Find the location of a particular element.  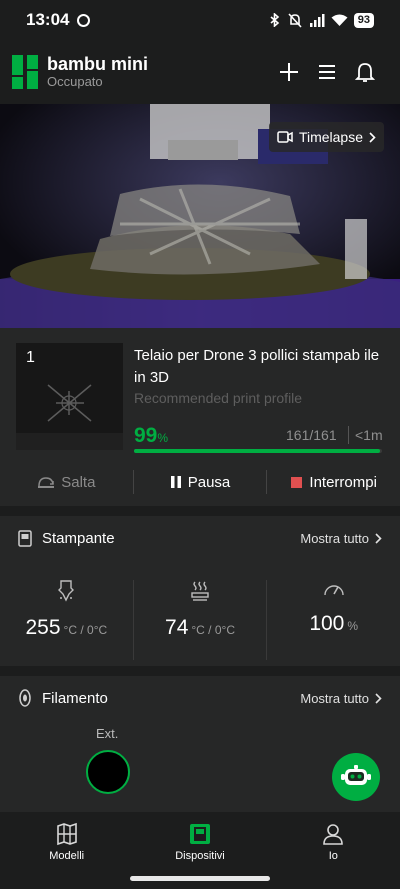

menu-icon is located at coordinates (327, 72).